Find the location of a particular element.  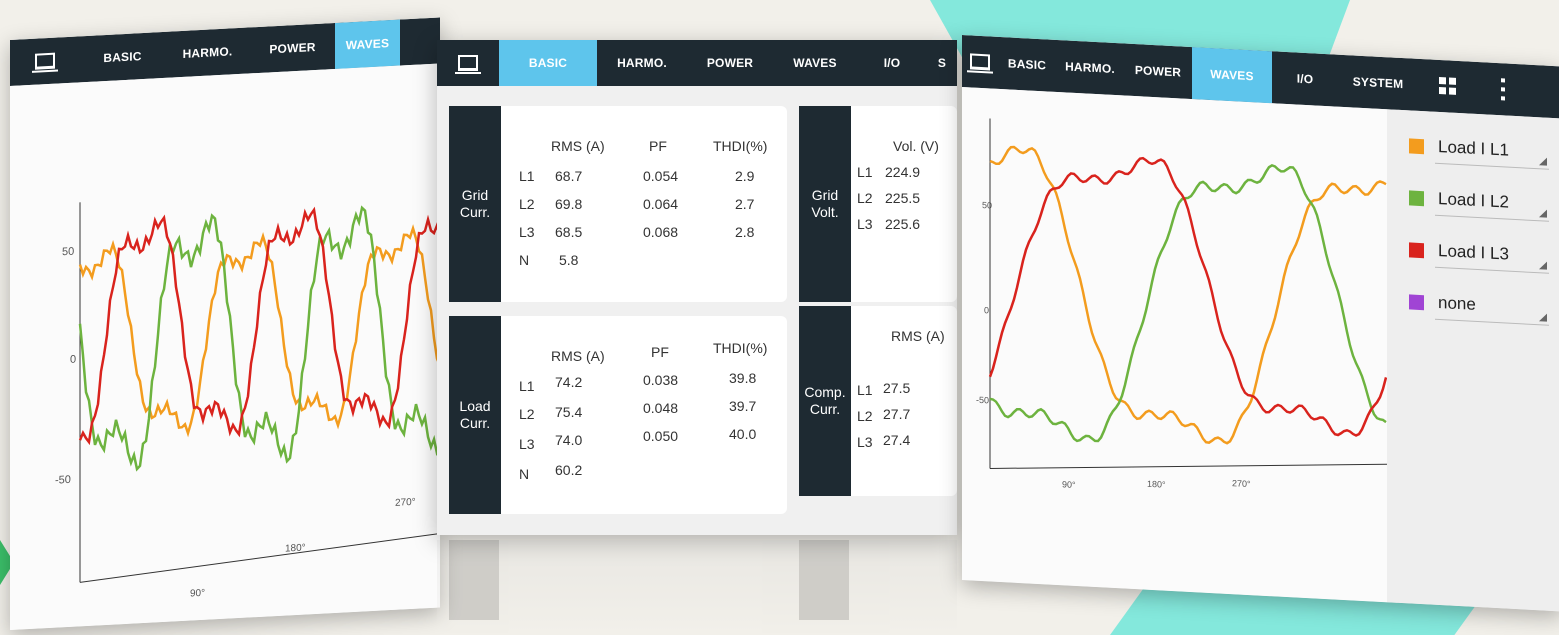

rms-value: 75.4 is located at coordinates (569, 412).